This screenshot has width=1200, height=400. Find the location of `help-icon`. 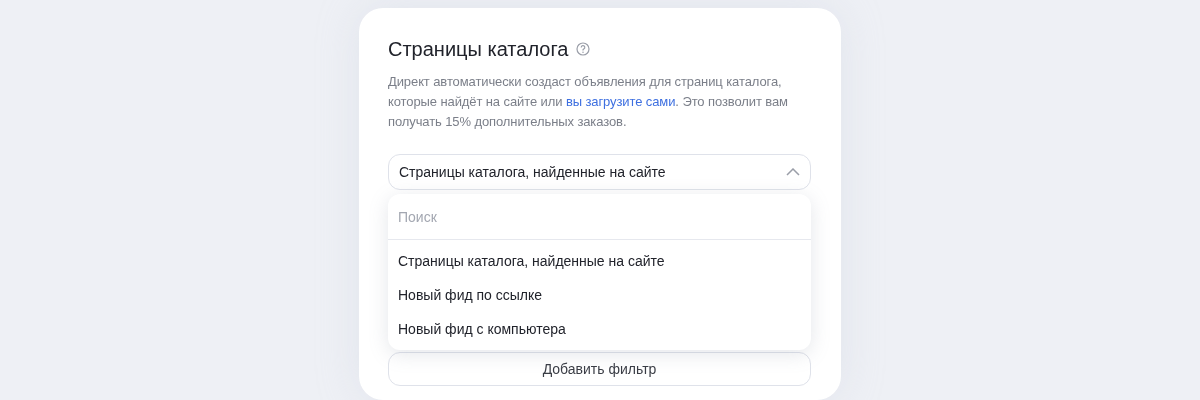

help-icon is located at coordinates (583, 49).